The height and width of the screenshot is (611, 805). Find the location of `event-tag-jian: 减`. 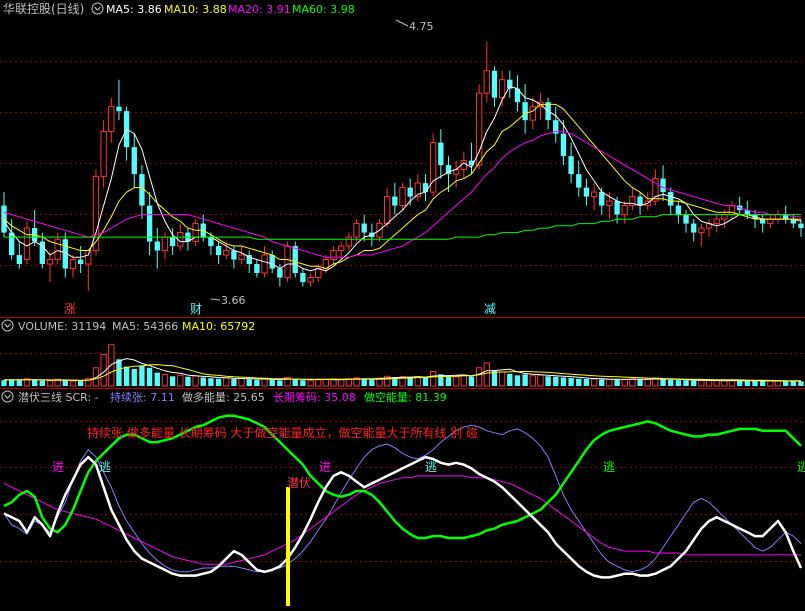

event-tag-jian: 减 is located at coordinates (490, 309).